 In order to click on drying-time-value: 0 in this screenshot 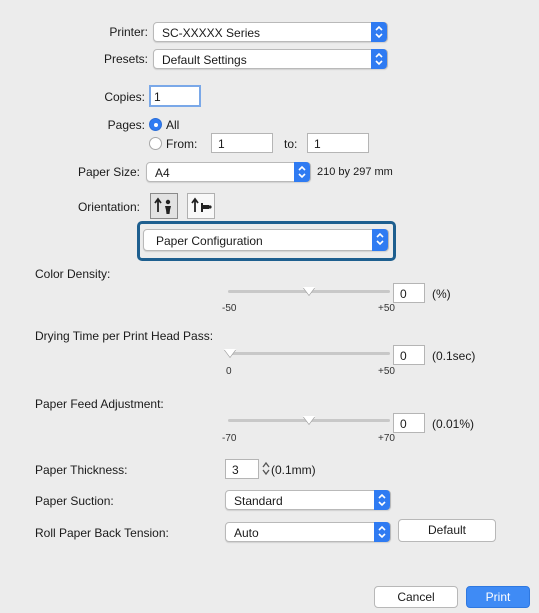, I will do `click(403, 356)`.